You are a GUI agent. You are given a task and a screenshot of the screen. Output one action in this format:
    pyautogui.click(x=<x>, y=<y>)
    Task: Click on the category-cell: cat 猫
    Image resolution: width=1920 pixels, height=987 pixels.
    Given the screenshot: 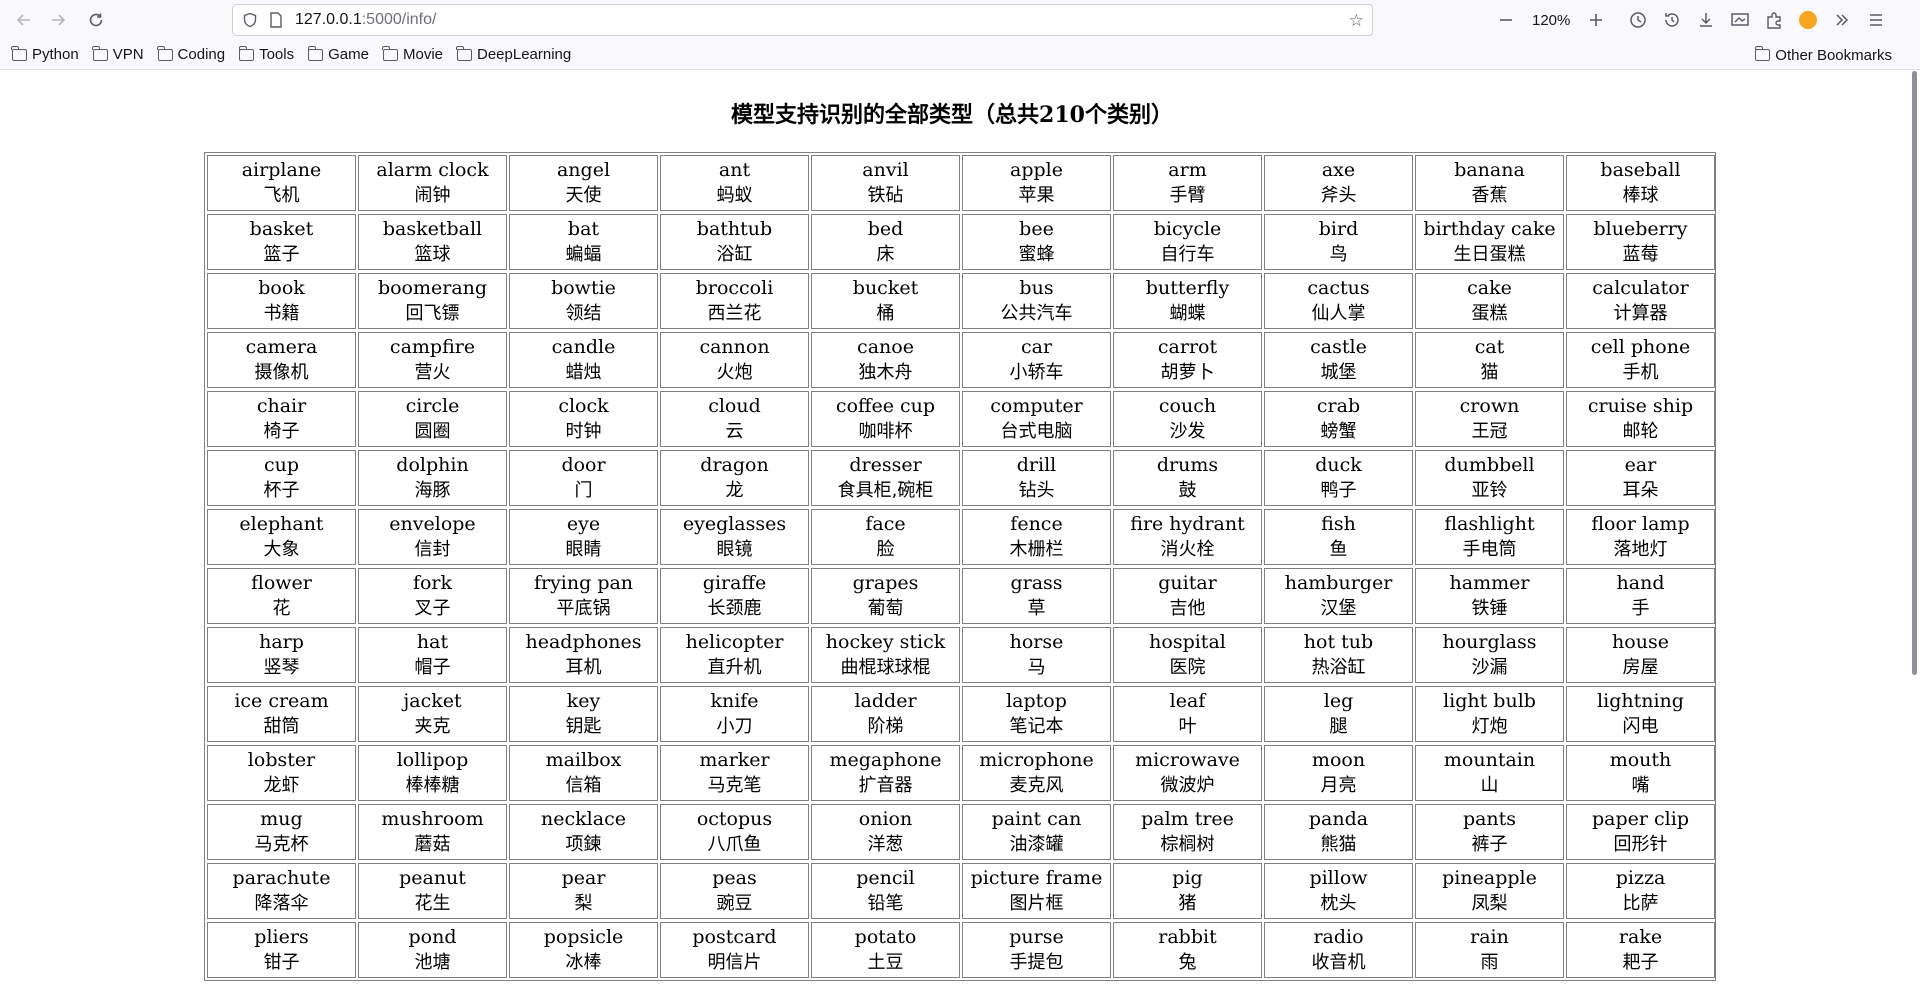 What is the action you would take?
    pyautogui.click(x=1489, y=360)
    